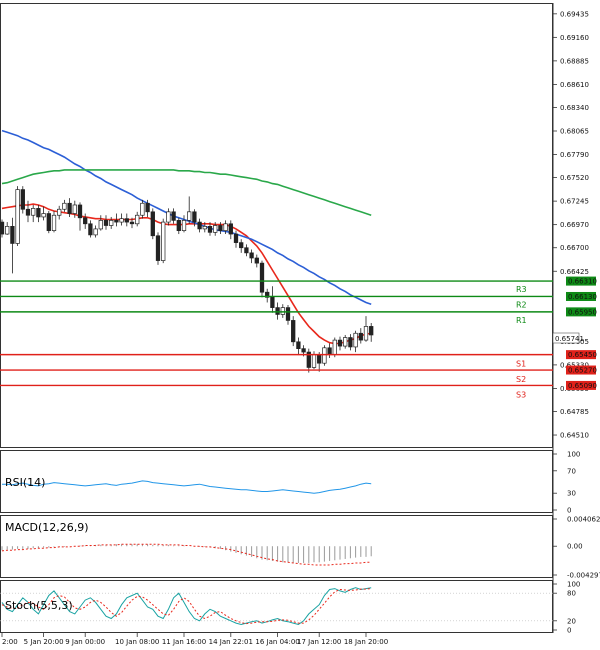 This screenshot has width=600, height=650. What do you see at coordinates (574, 61) in the screenshot?
I see `price-tick-label: 0.68885` at bounding box center [574, 61].